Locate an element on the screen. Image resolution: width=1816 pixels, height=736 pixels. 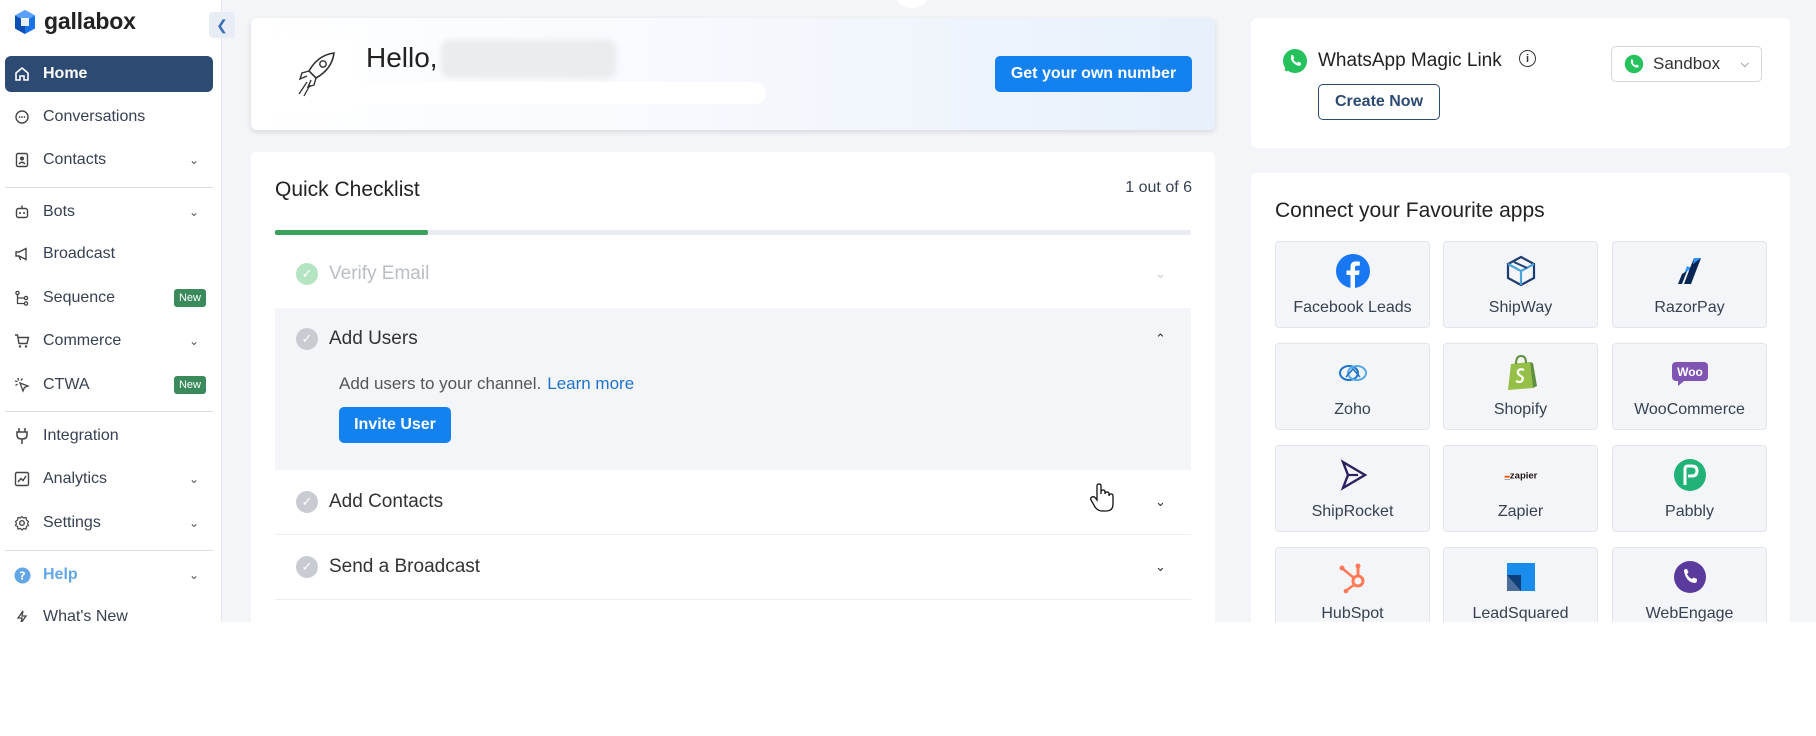
bolt-icon is located at coordinates (22, 615).